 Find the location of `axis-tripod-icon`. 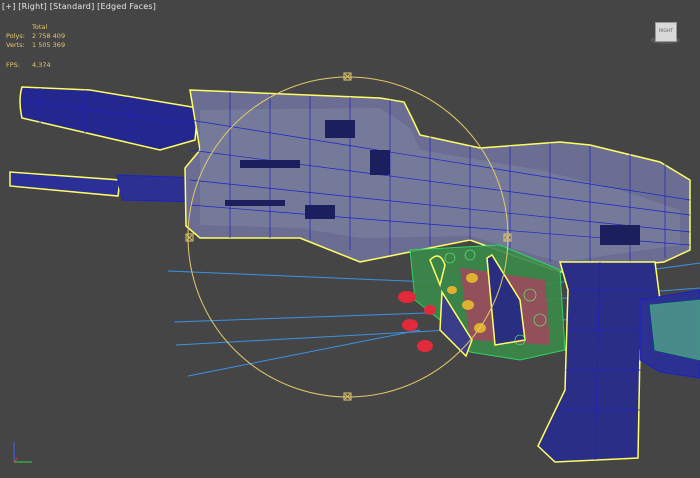

axis-tripod-icon is located at coordinates (22, 452).